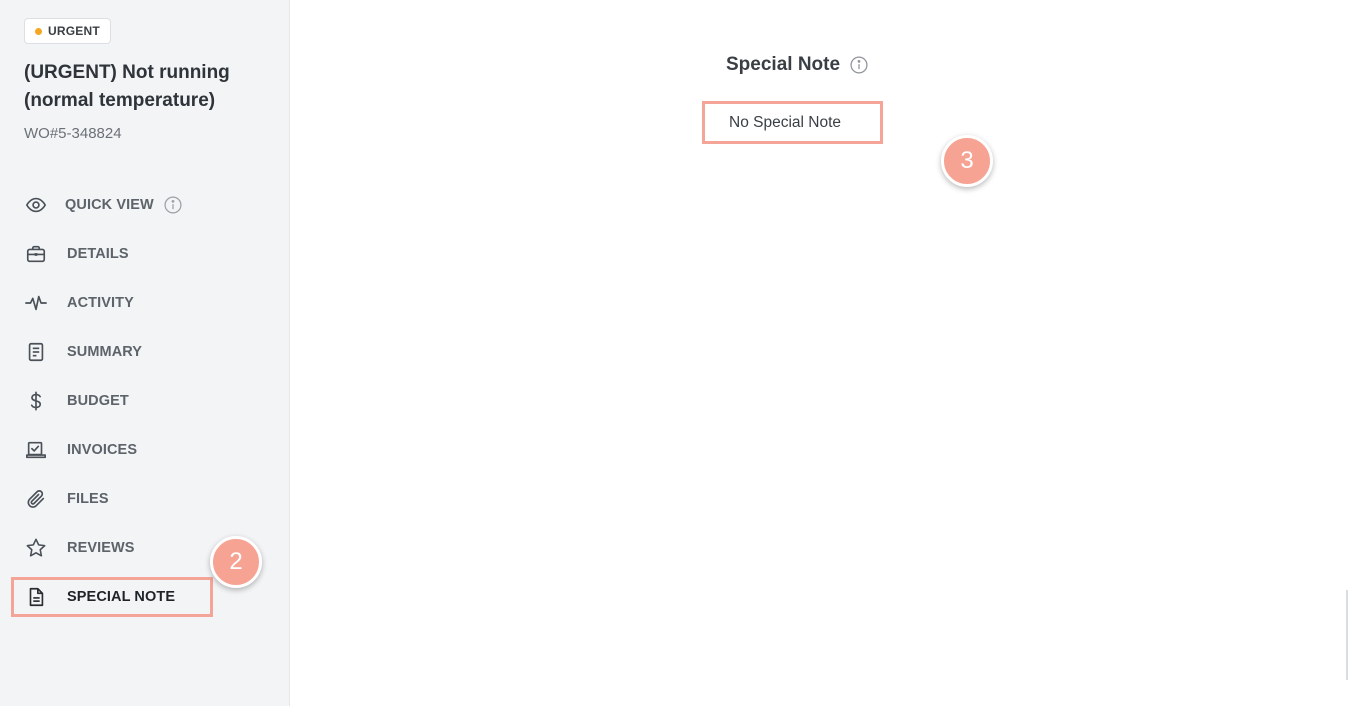  I want to click on sidebar-item-summary: SUMMARY, so click(145, 351).